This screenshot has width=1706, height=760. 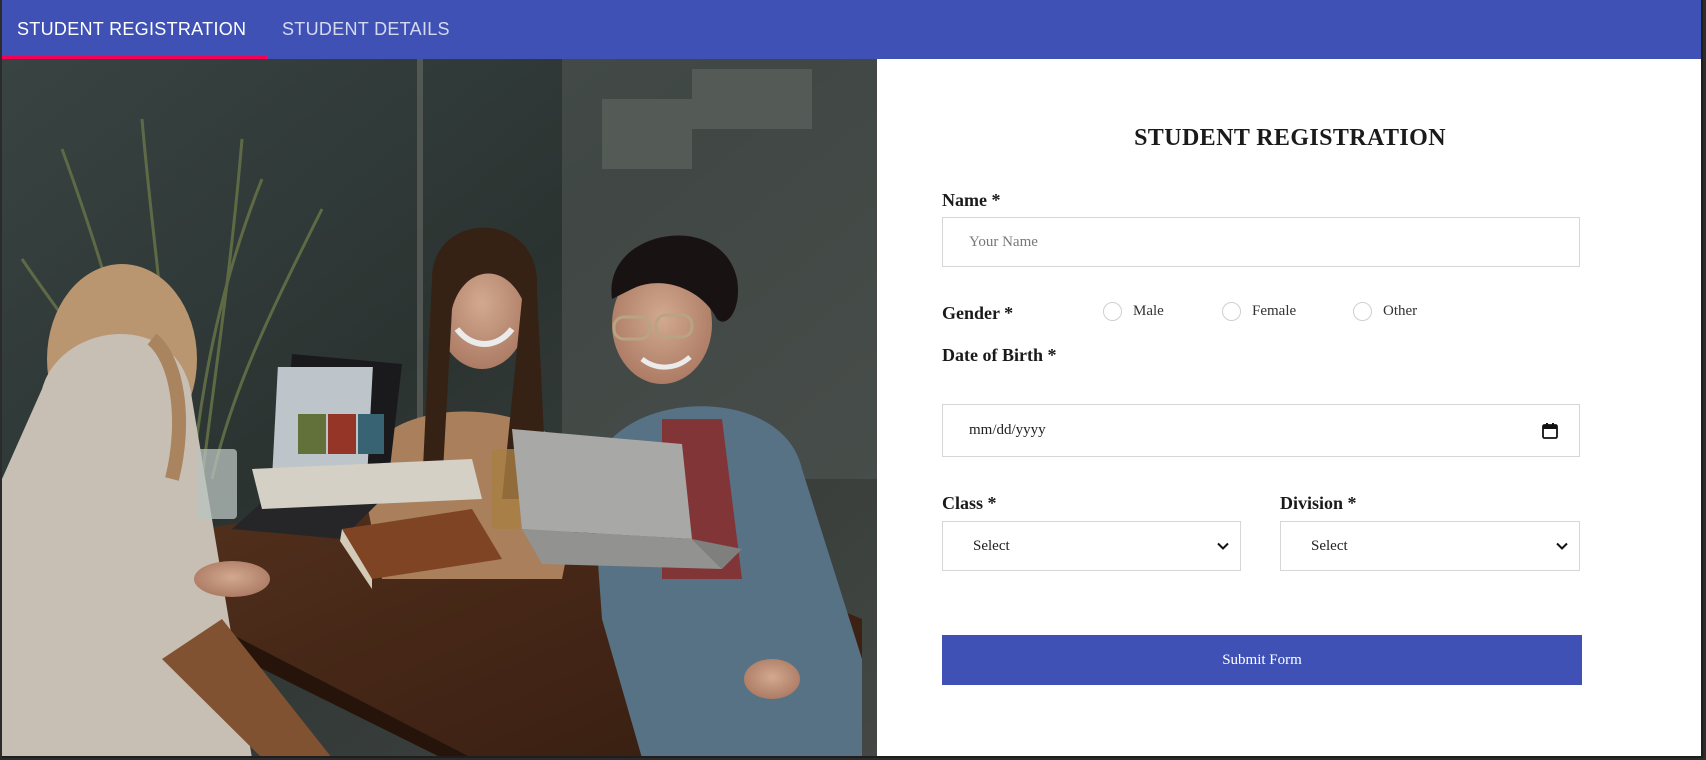 I want to click on top-tab-bar: STUDENT REGISTRATION STUDENT DETAILS, so click(x=851, y=29).